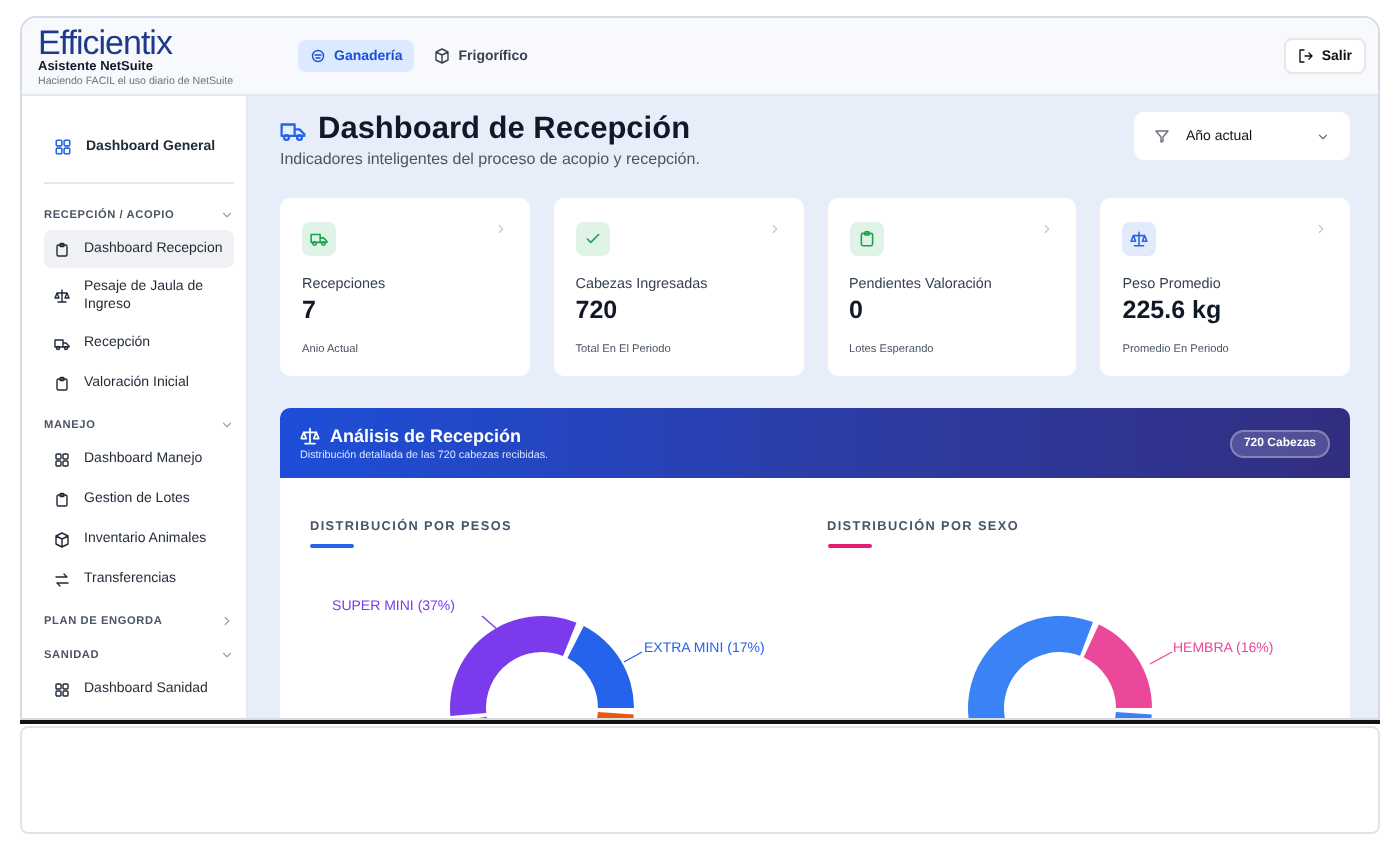 The height and width of the screenshot is (856, 1394). I want to click on stat-value: 7, so click(310, 310).